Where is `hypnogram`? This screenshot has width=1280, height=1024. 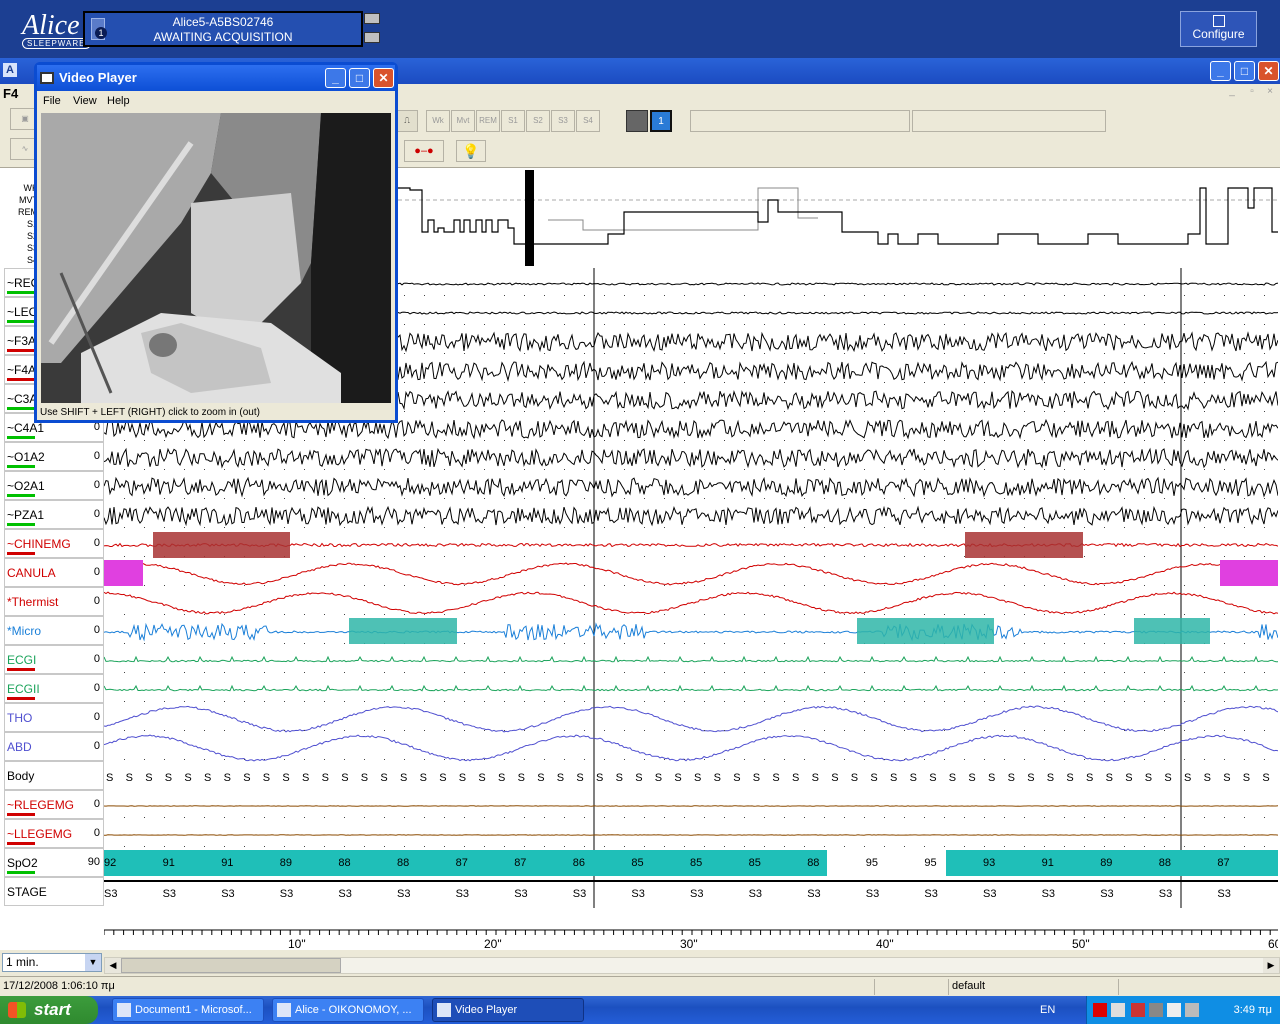
hypnogram is located at coordinates (838, 218).